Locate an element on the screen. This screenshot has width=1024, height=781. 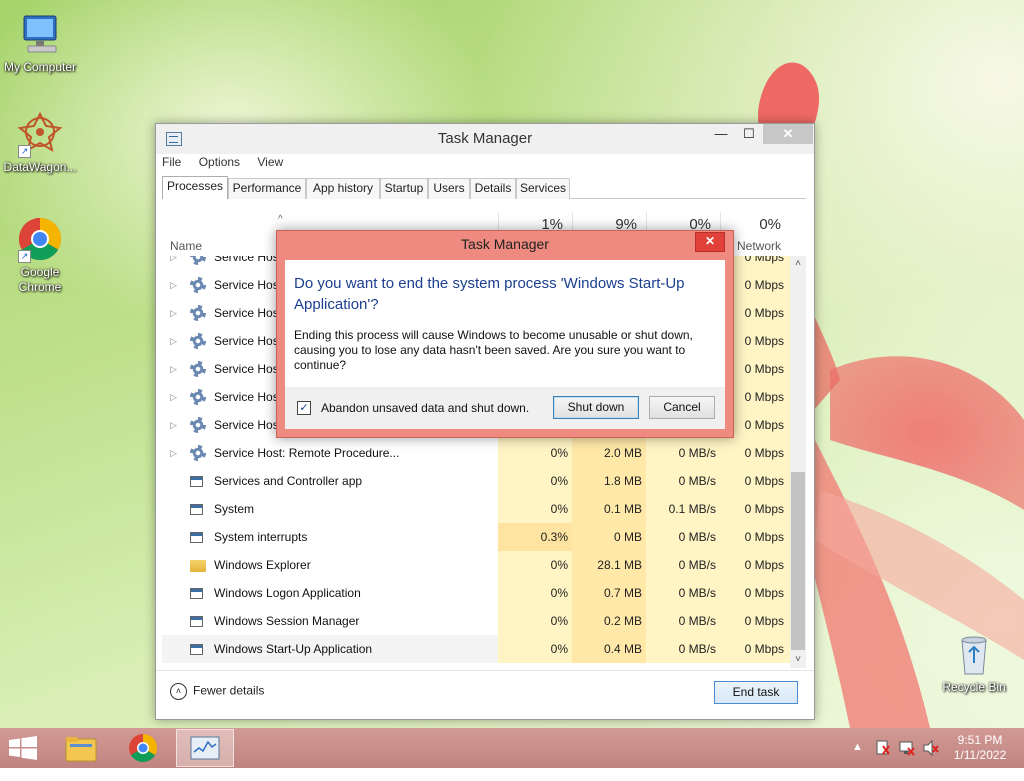
start-button is located at coordinates (23, 748).